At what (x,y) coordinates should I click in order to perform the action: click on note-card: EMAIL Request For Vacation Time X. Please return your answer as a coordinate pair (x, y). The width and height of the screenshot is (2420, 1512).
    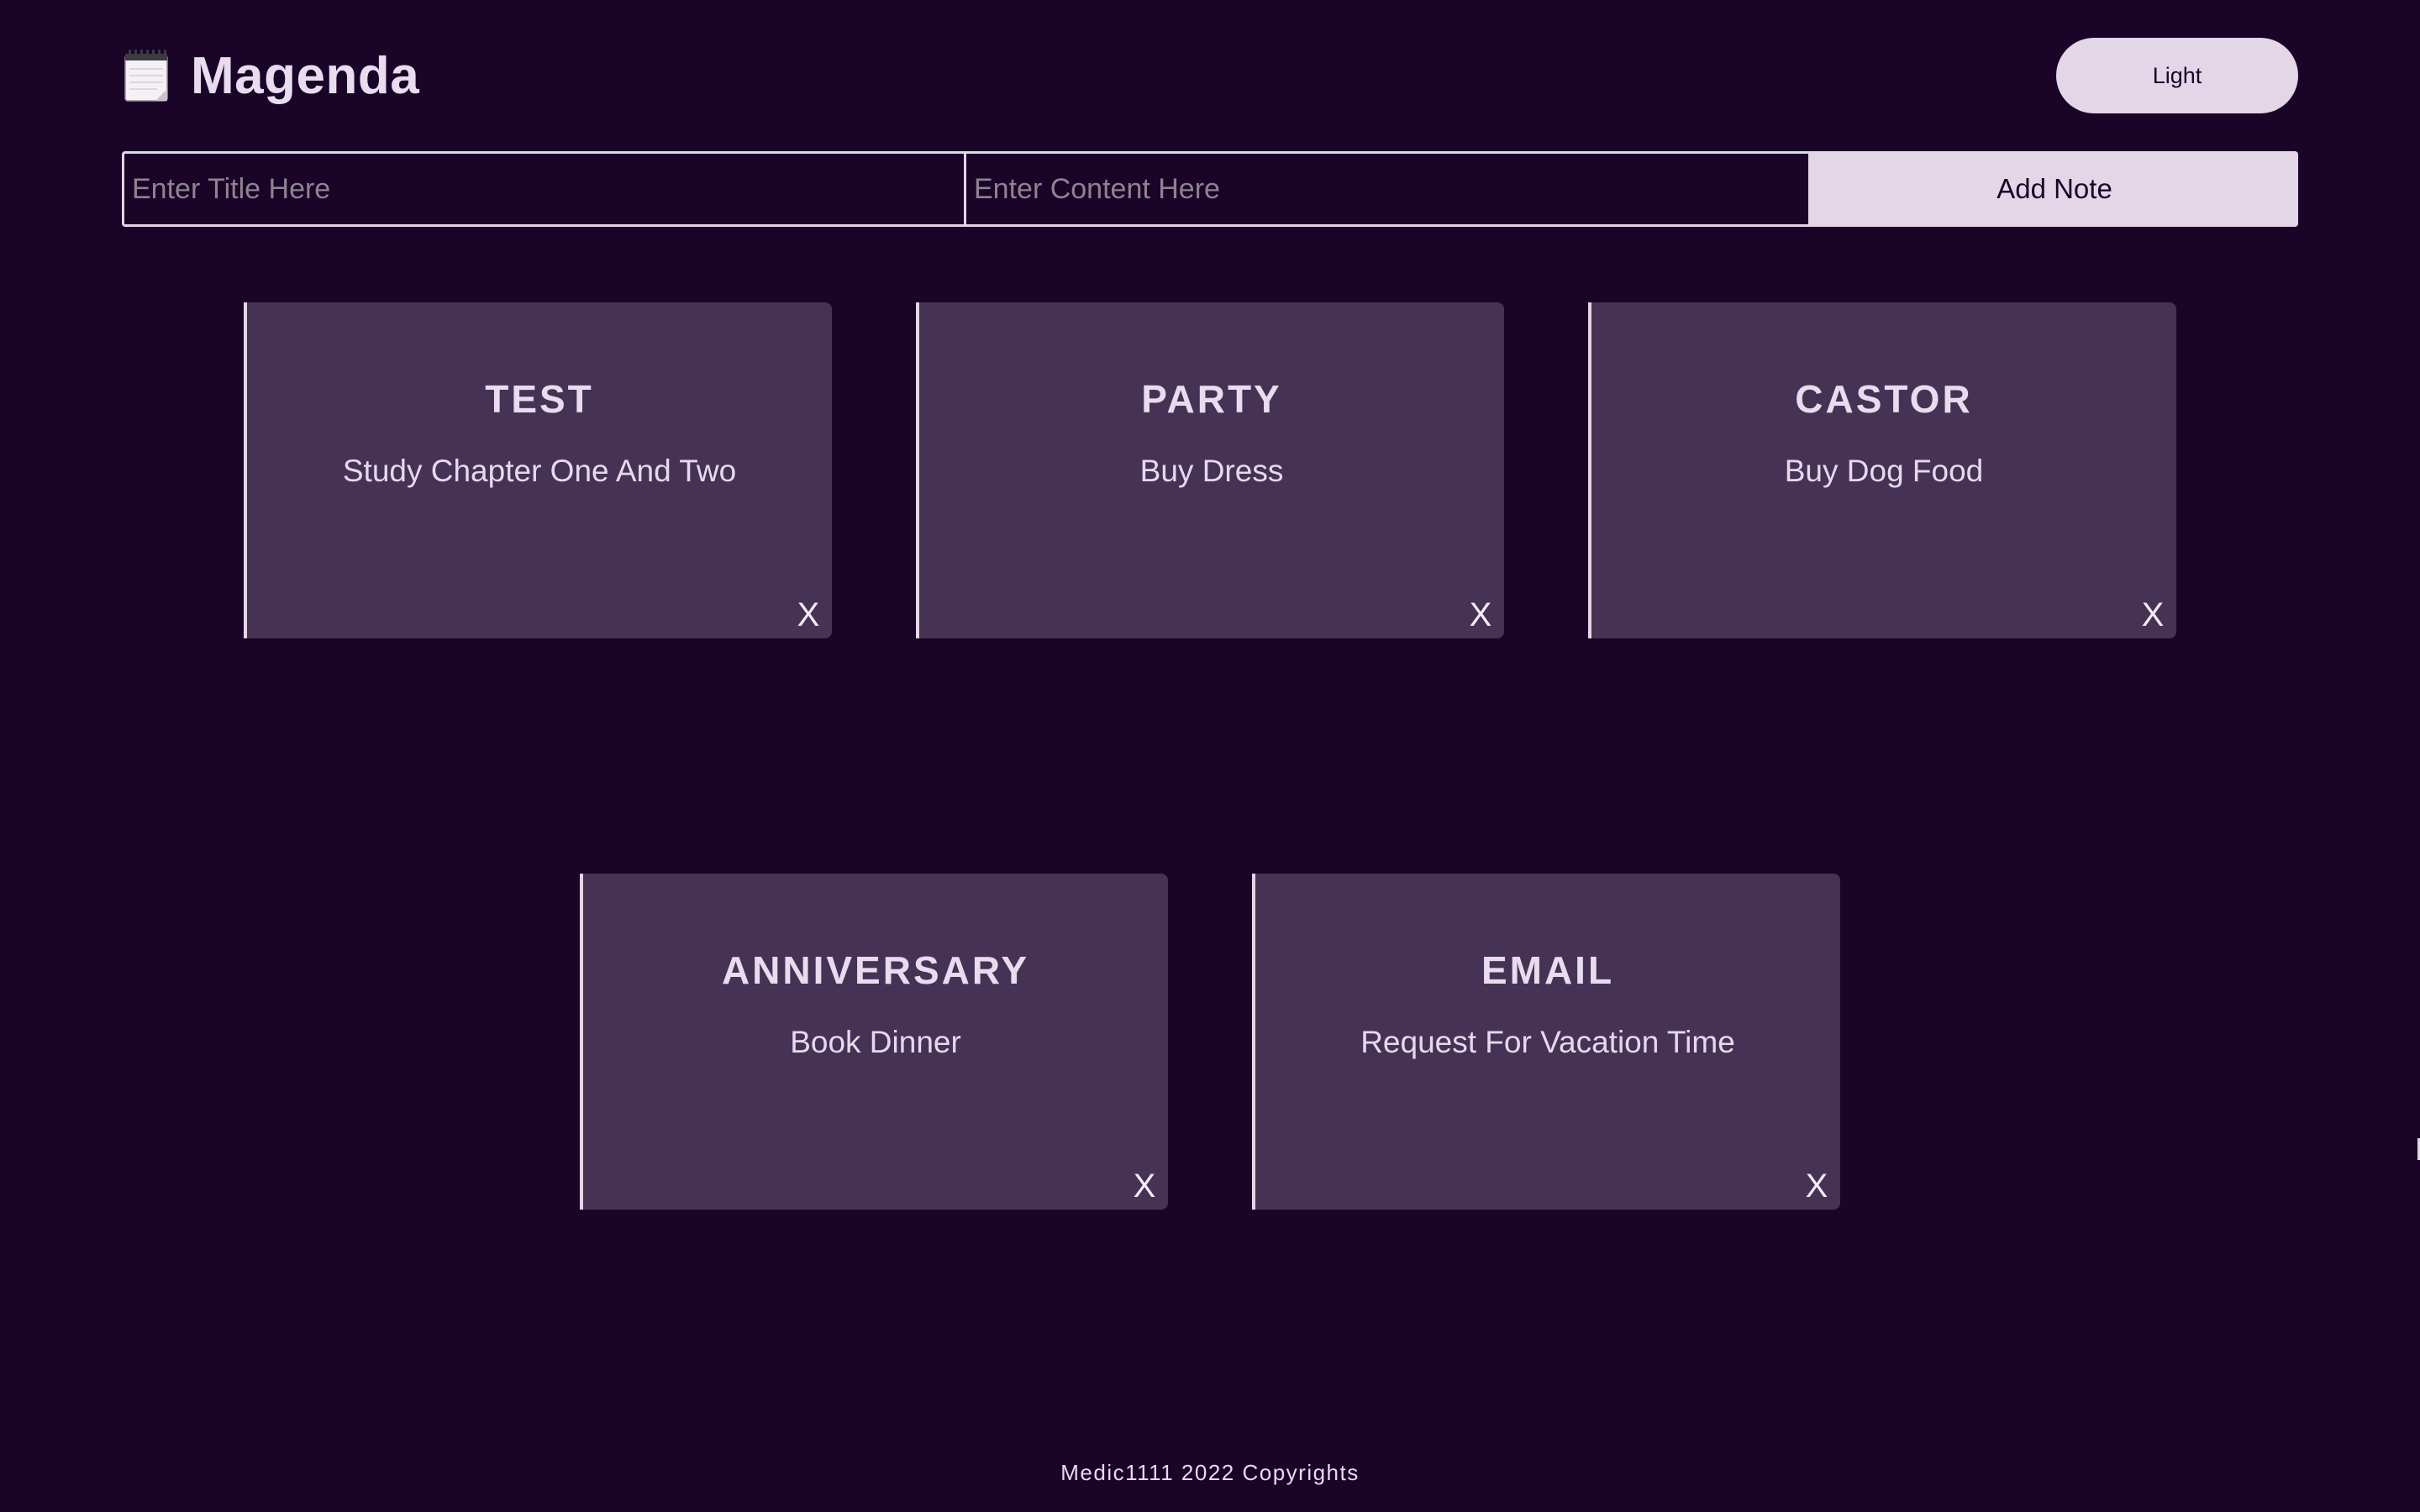
    Looking at the image, I should click on (1546, 1042).